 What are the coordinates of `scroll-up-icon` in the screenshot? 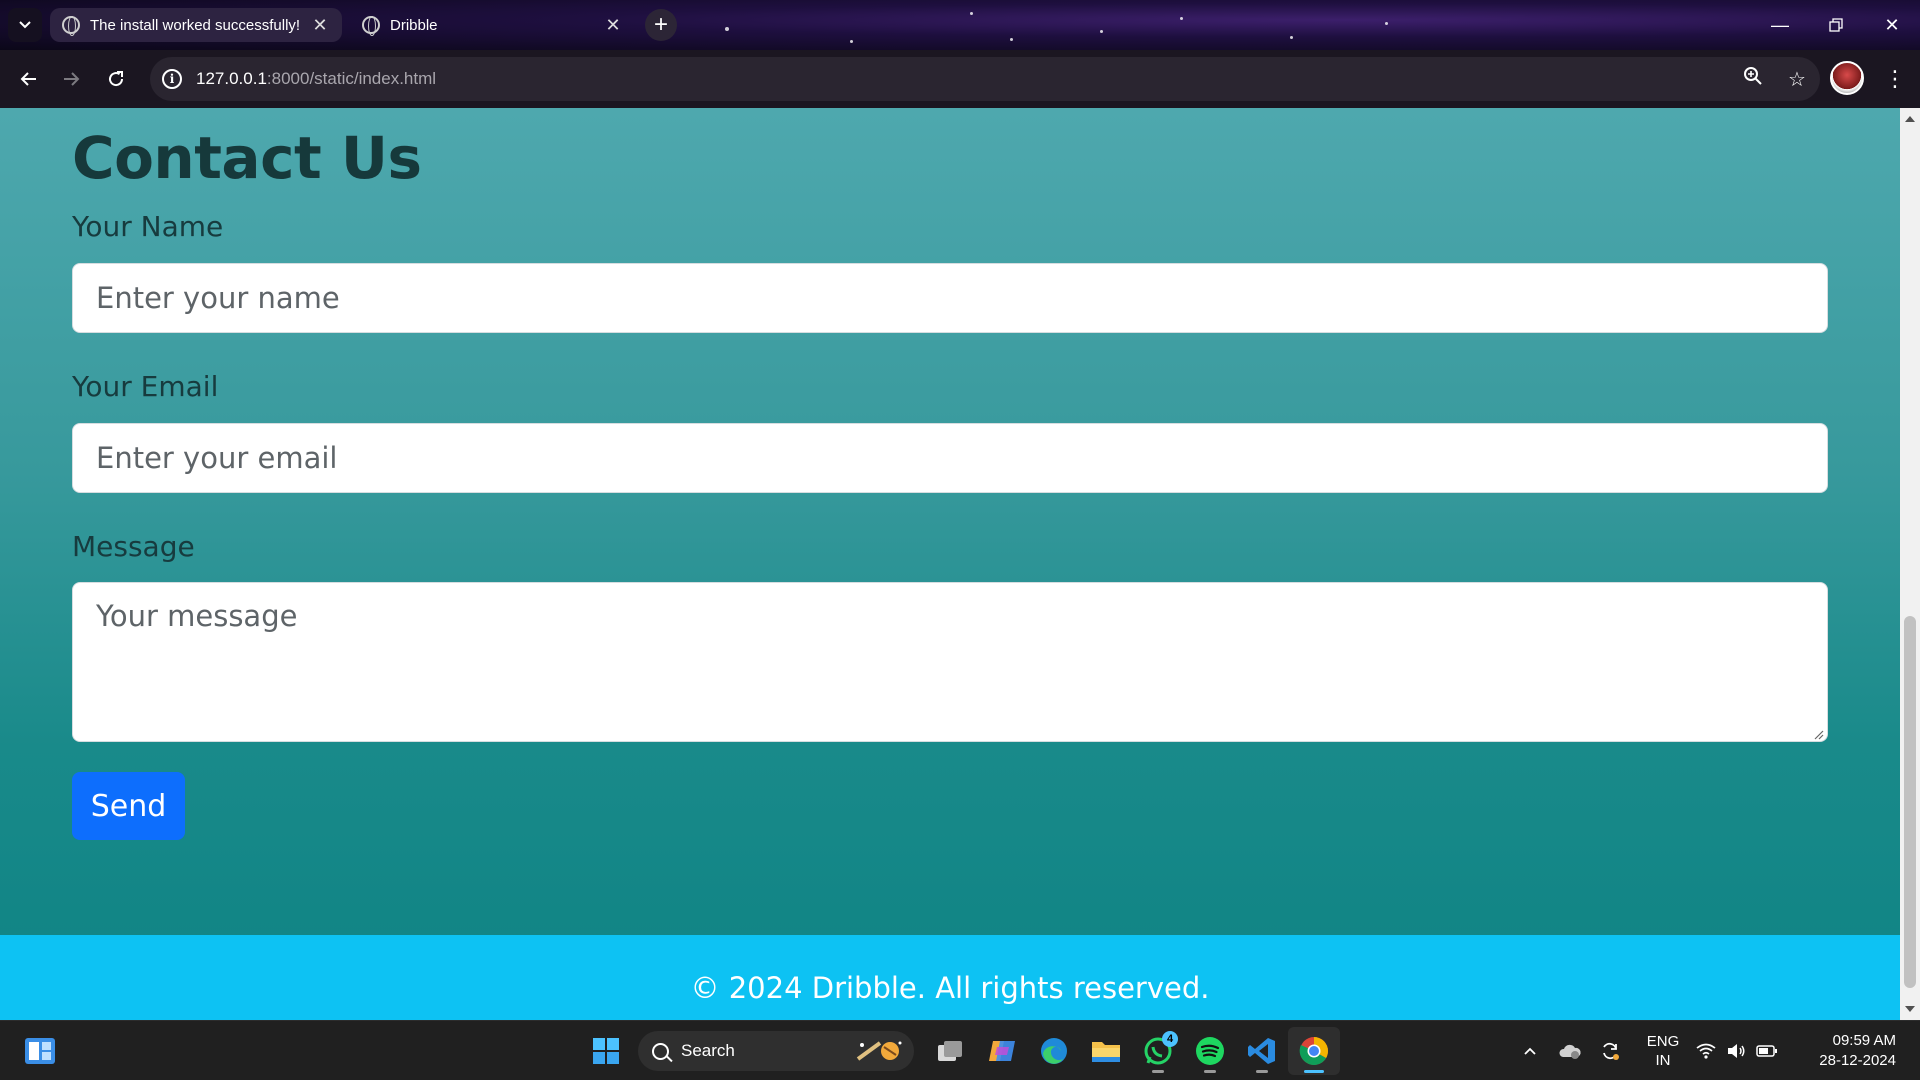 It's located at (1910, 119).